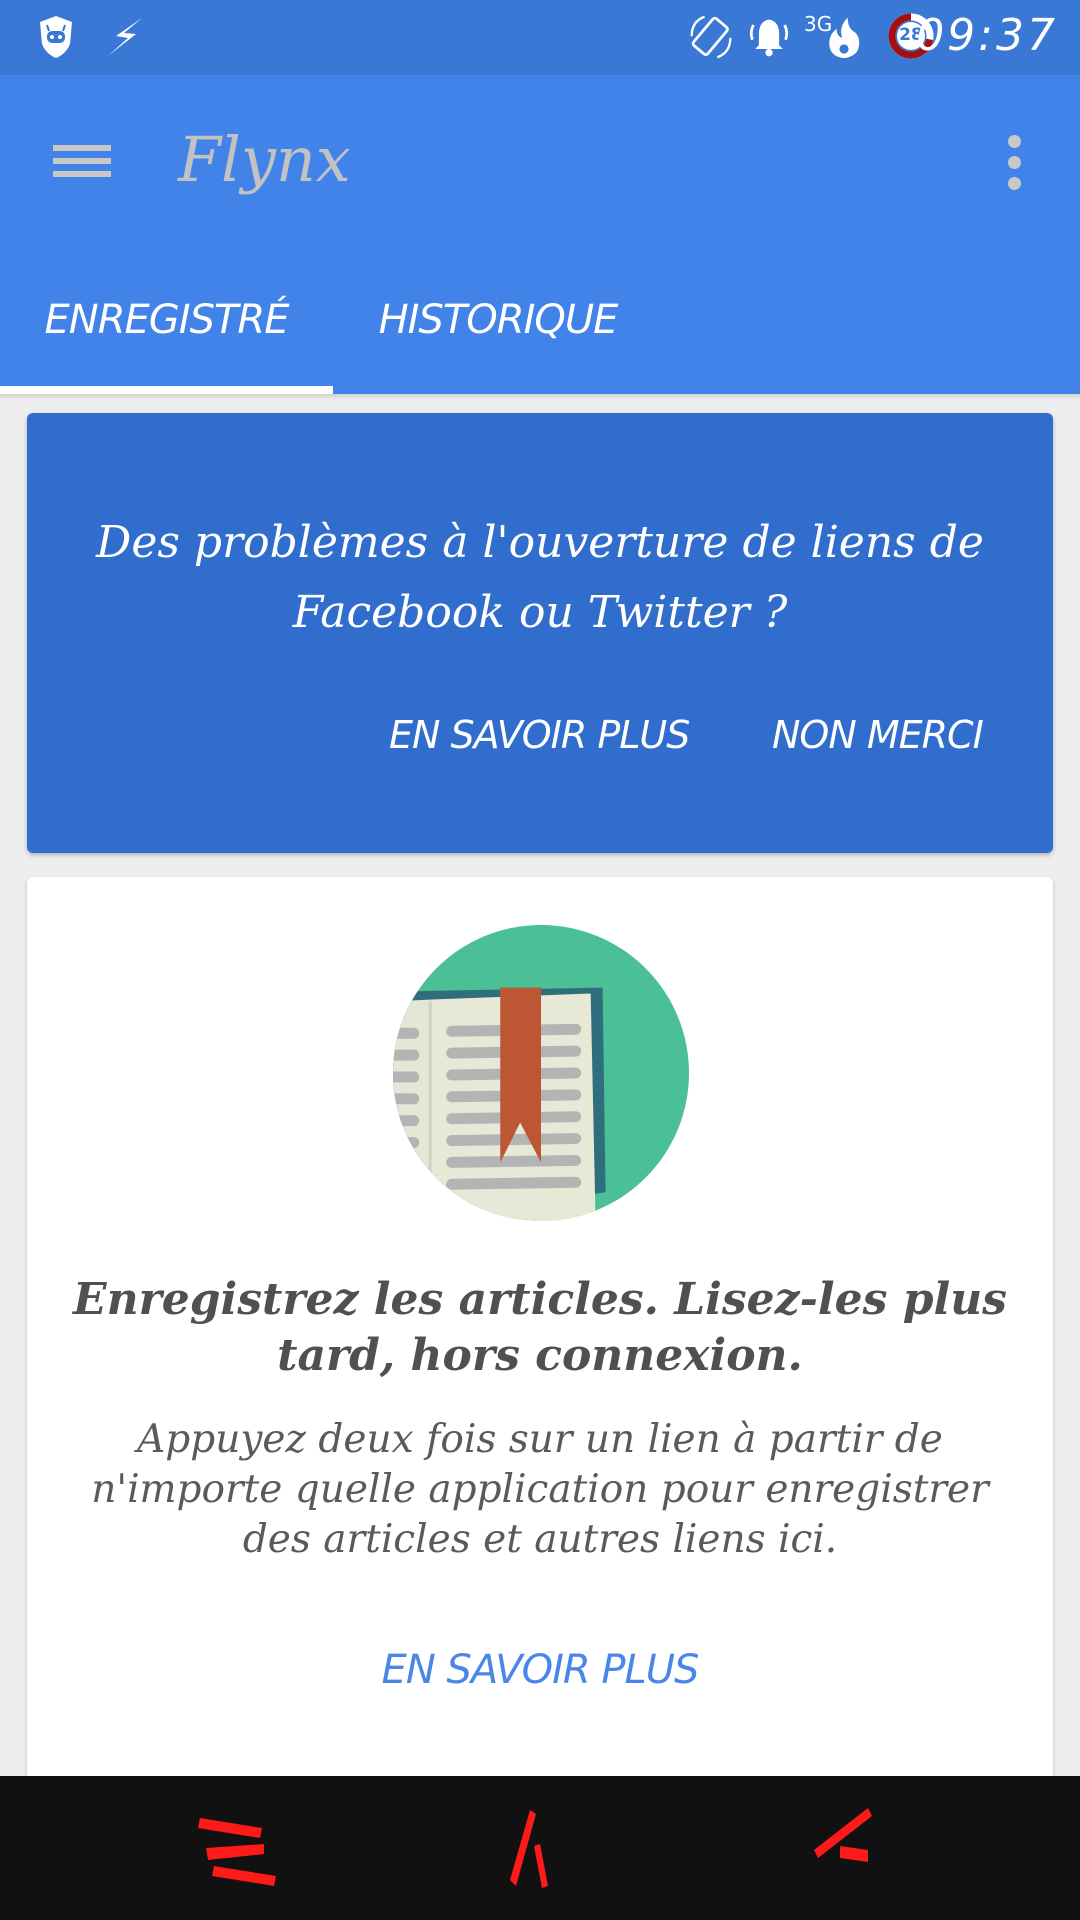 Image resolution: width=1080 pixels, height=1920 pixels. Describe the element at coordinates (82, 161) in the screenshot. I see `hamburger-menu-icon` at that location.